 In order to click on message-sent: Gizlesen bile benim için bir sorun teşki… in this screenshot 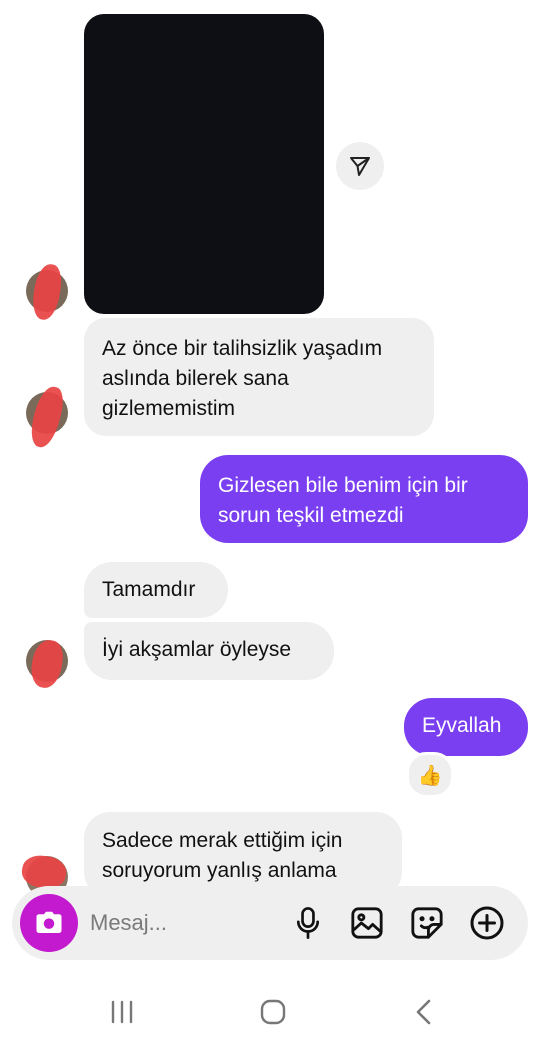, I will do `click(364, 499)`.